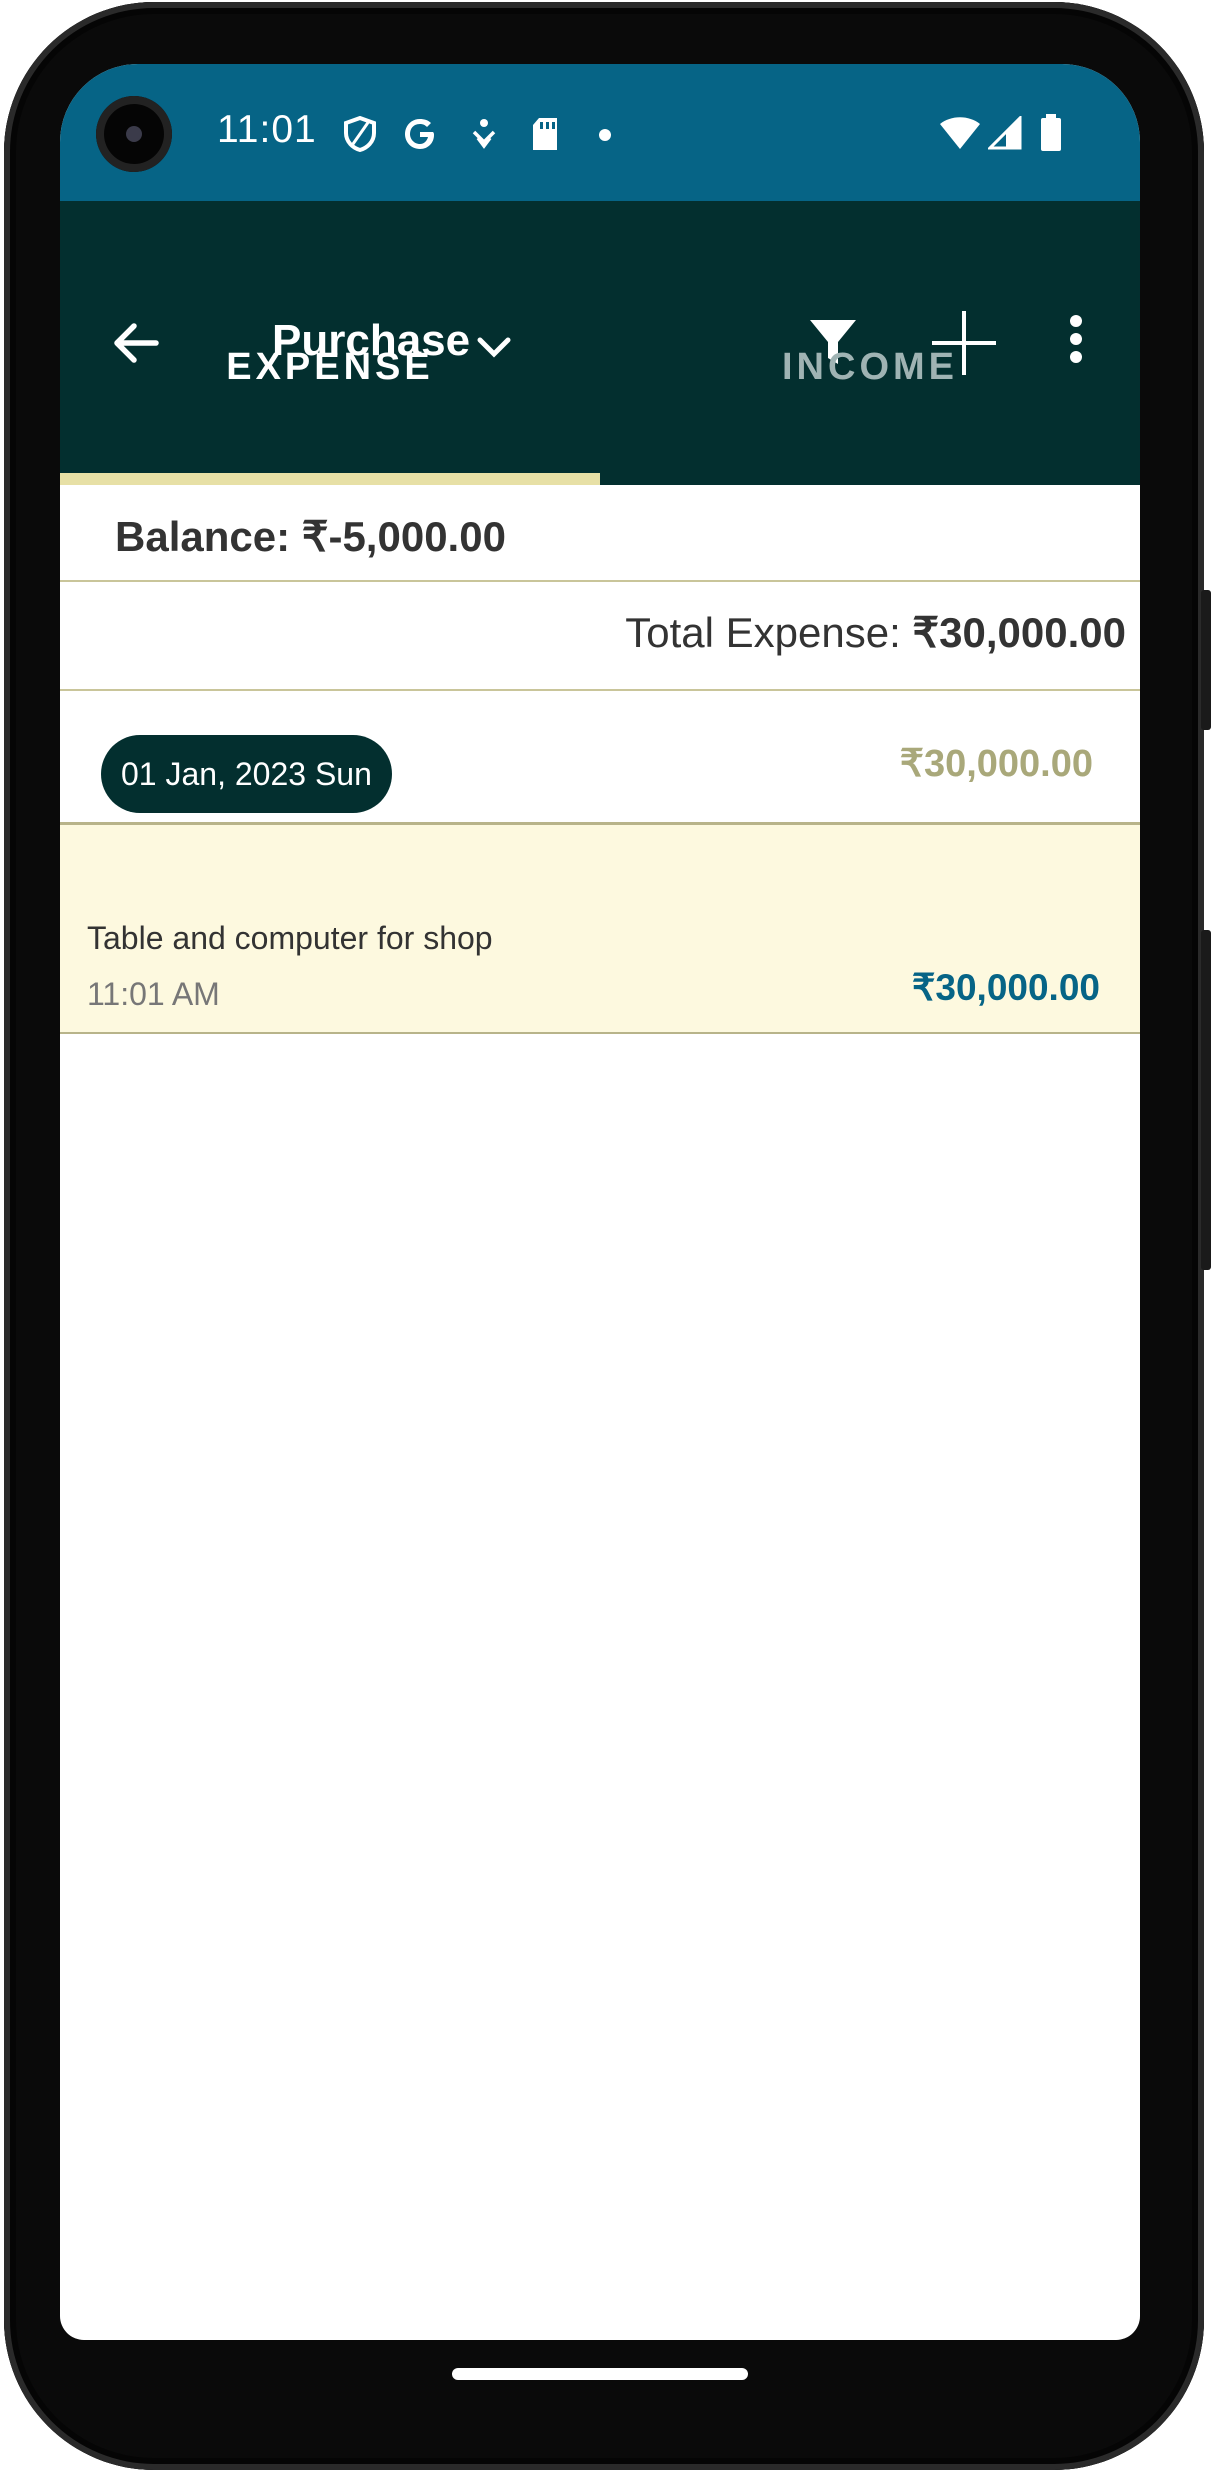 The image size is (1211, 2474). Describe the element at coordinates (605, 135) in the screenshot. I see `dot-icon` at that location.